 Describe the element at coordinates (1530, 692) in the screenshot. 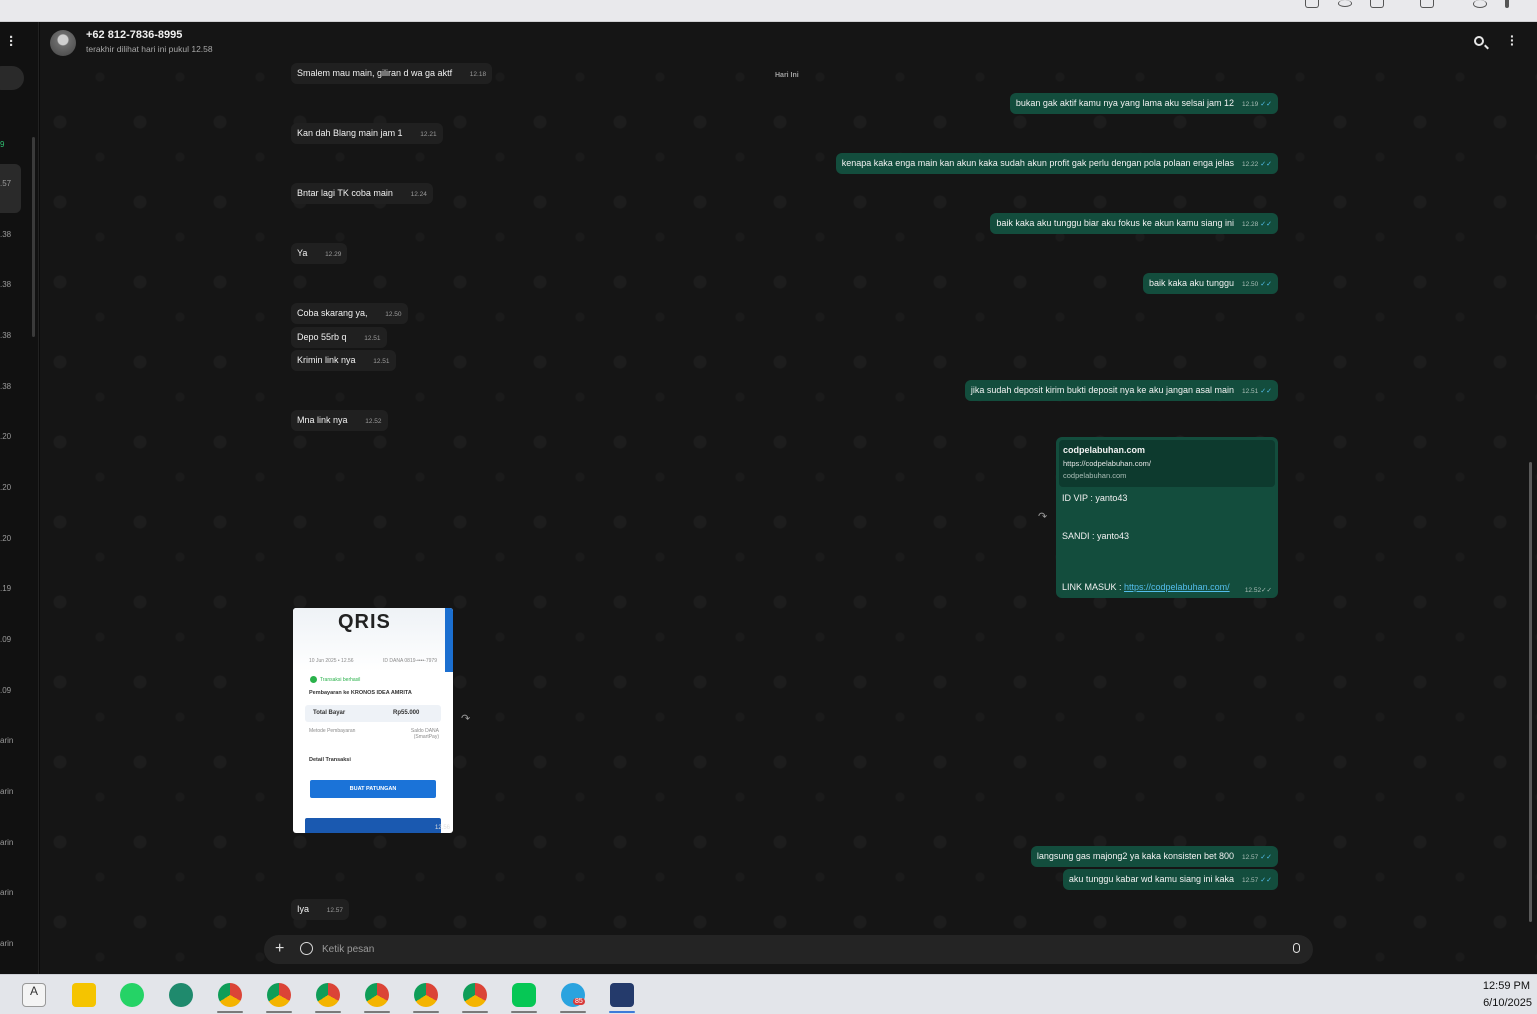

I see `chat-scrollbar` at that location.